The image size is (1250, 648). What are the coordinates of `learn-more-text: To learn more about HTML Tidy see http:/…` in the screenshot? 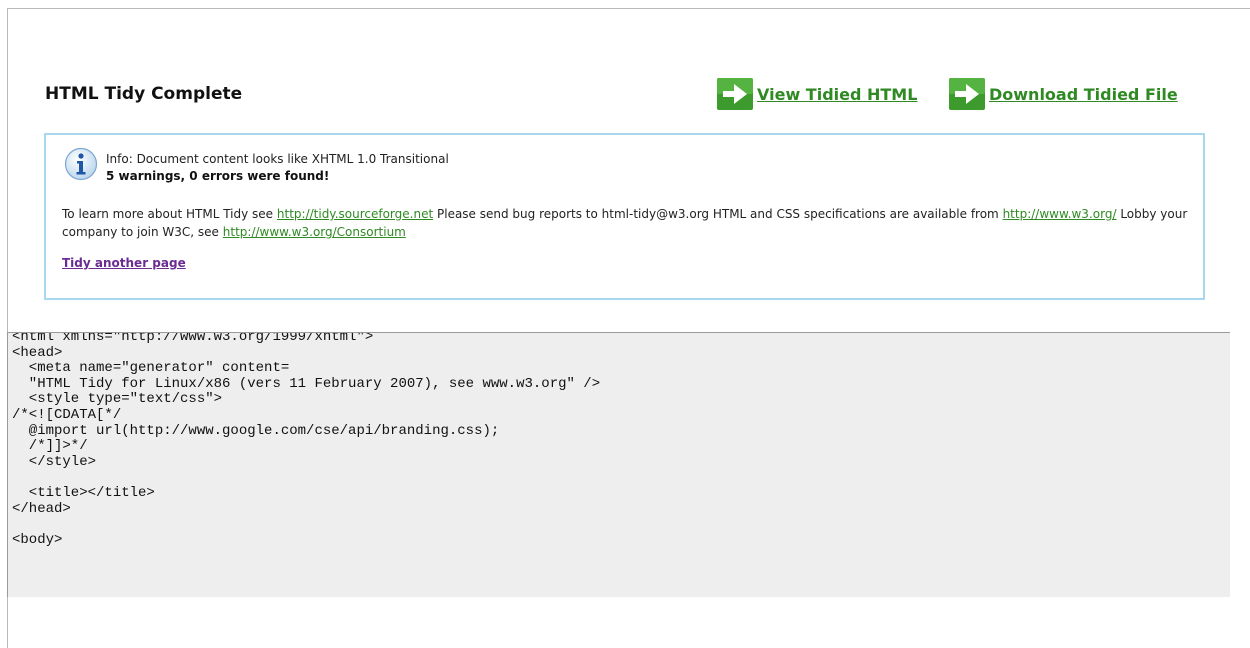 It's located at (627, 223).